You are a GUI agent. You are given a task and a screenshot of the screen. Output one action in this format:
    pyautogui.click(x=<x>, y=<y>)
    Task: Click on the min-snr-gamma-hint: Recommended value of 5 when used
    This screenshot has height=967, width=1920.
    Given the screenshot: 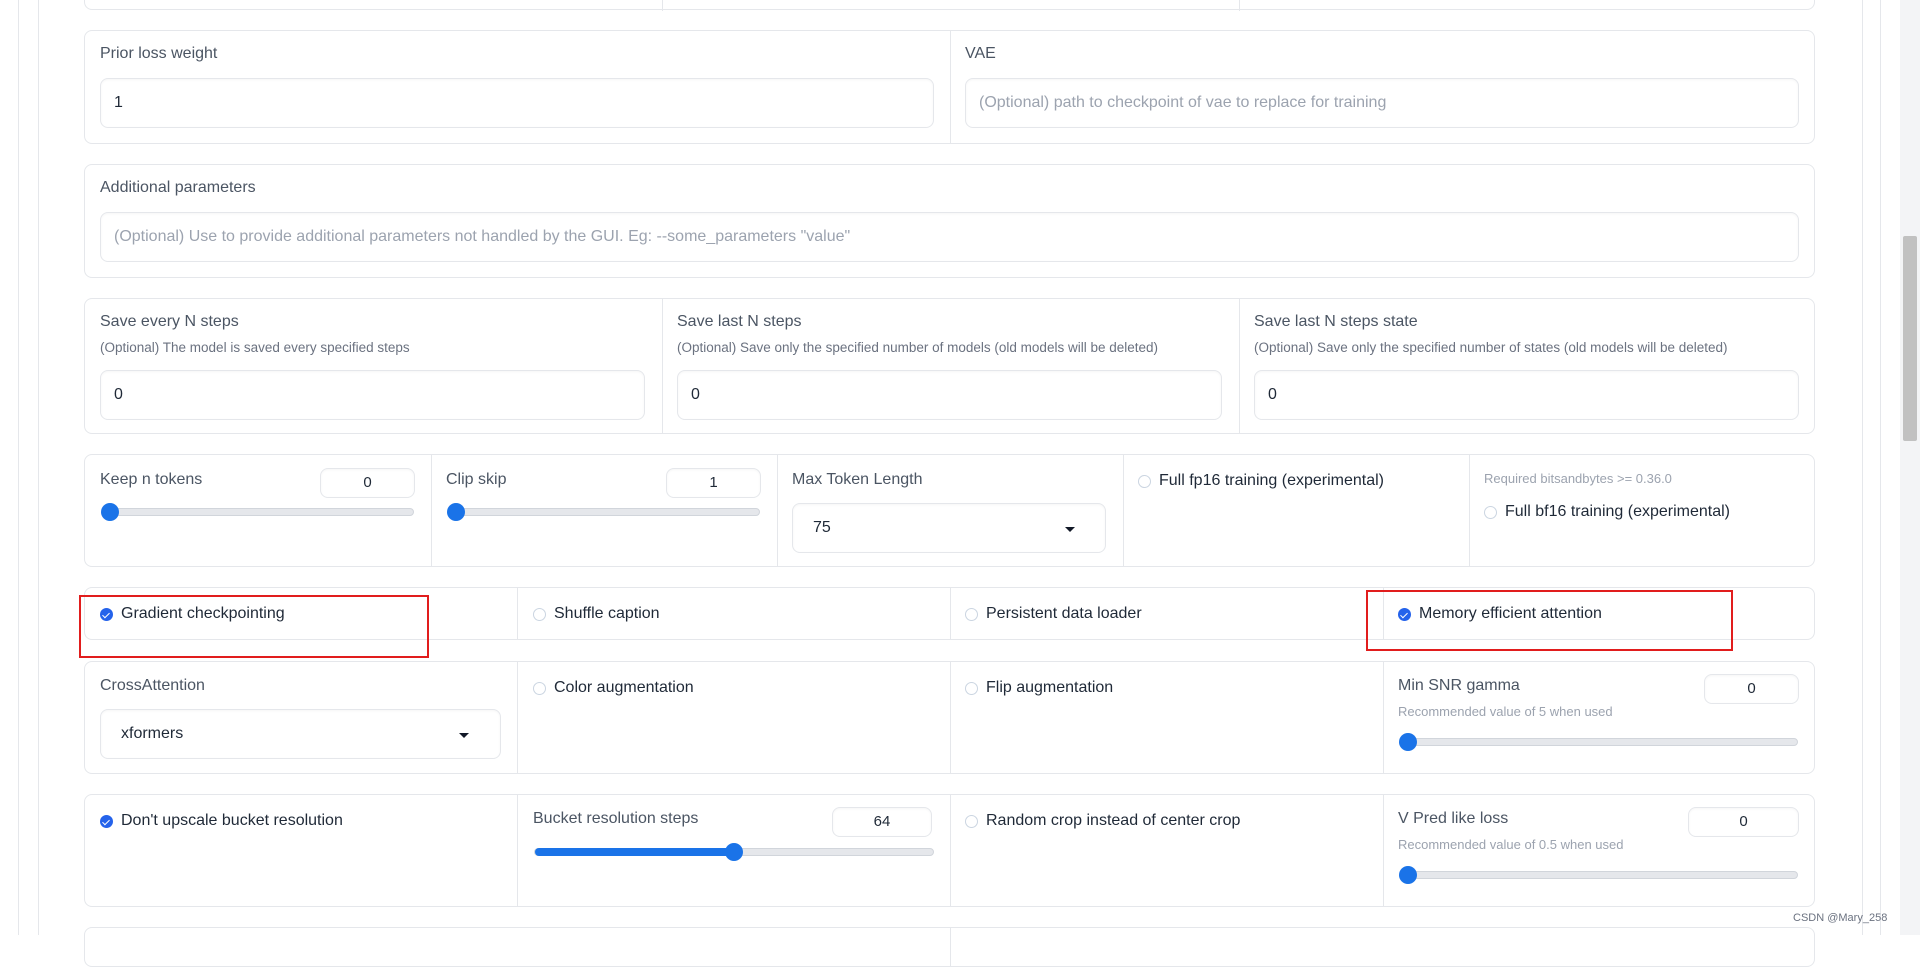 What is the action you would take?
    pyautogui.click(x=1505, y=711)
    